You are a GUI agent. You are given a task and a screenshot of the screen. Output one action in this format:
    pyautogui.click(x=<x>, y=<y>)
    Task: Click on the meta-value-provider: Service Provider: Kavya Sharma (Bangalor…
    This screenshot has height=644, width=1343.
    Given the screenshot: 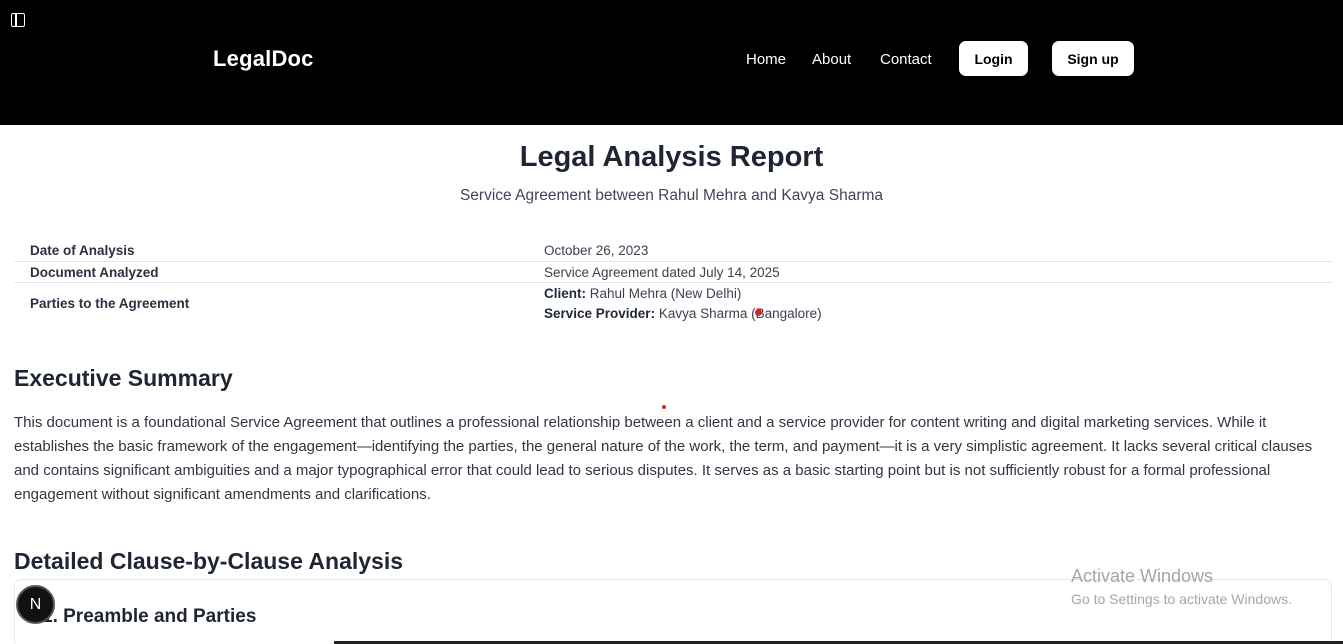 What is the action you would take?
    pyautogui.click(x=683, y=313)
    